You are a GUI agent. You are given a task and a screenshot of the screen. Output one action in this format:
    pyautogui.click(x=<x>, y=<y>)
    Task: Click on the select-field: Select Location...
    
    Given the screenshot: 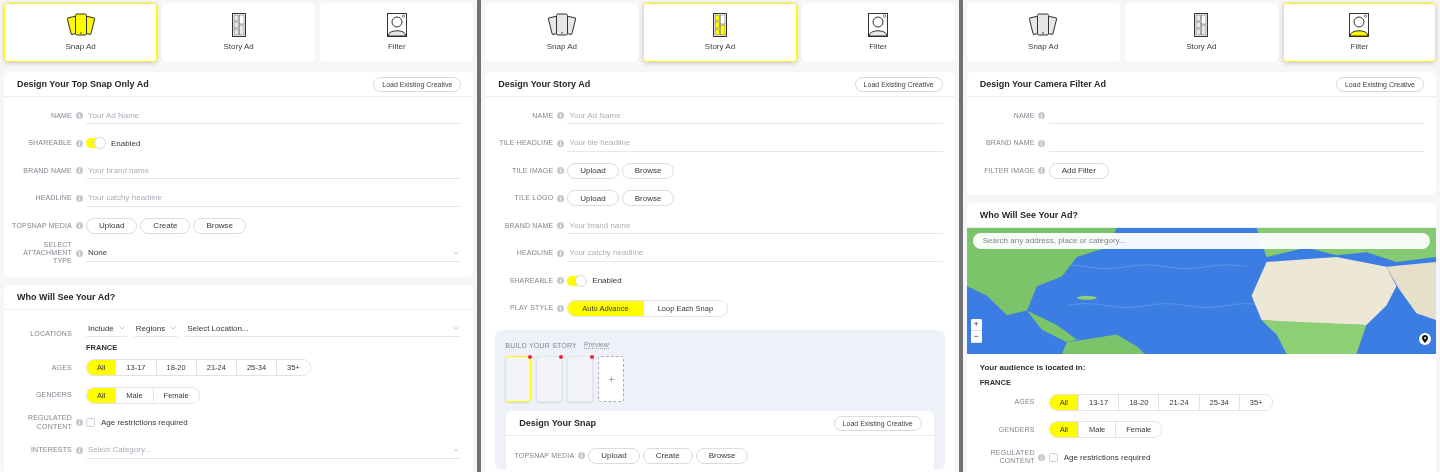 What is the action you would take?
    pyautogui.click(x=323, y=328)
    